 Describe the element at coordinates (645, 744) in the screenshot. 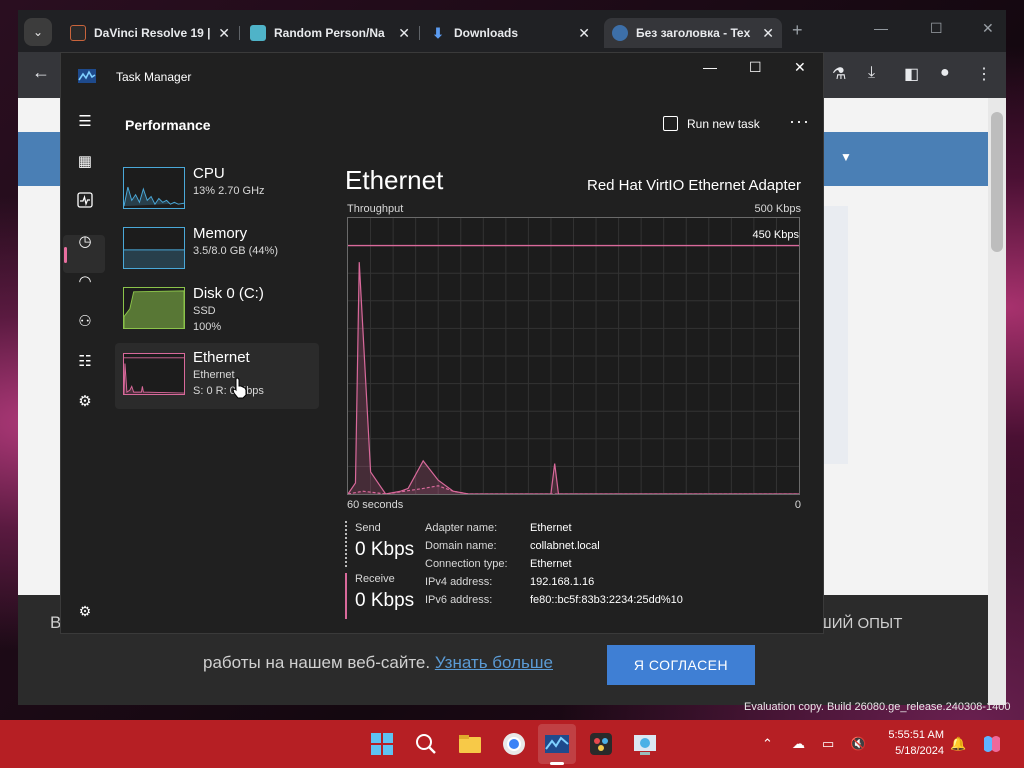

I see `app-installer-icon` at that location.